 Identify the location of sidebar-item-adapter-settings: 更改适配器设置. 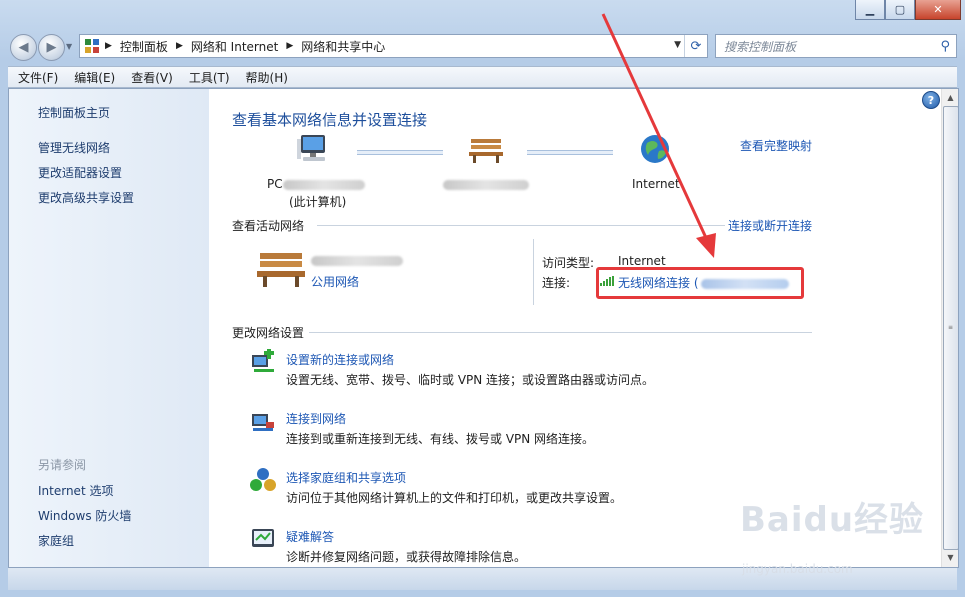
(80, 172).